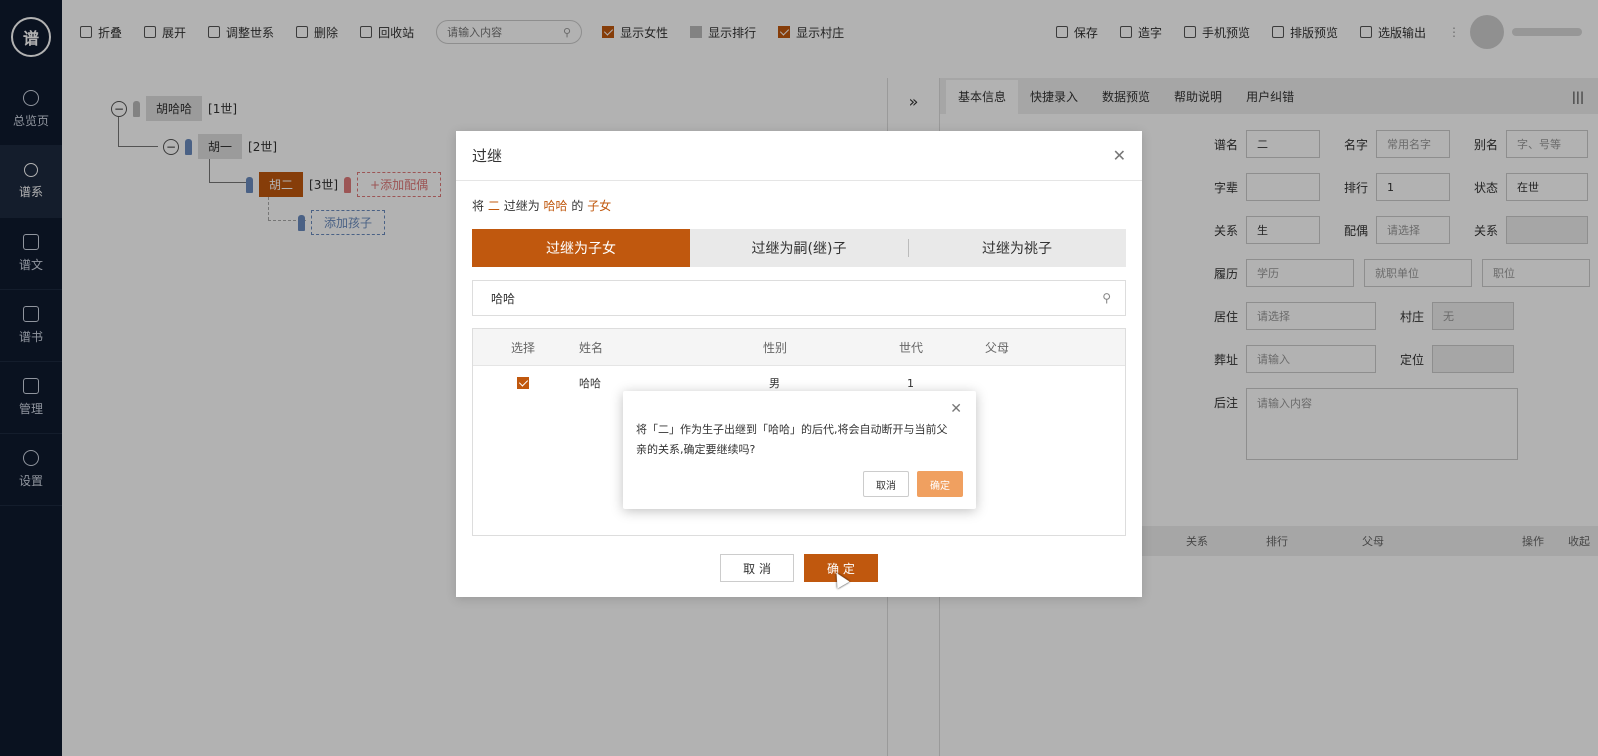 The width and height of the screenshot is (1598, 756). I want to click on desc-role: 子女, so click(599, 206).